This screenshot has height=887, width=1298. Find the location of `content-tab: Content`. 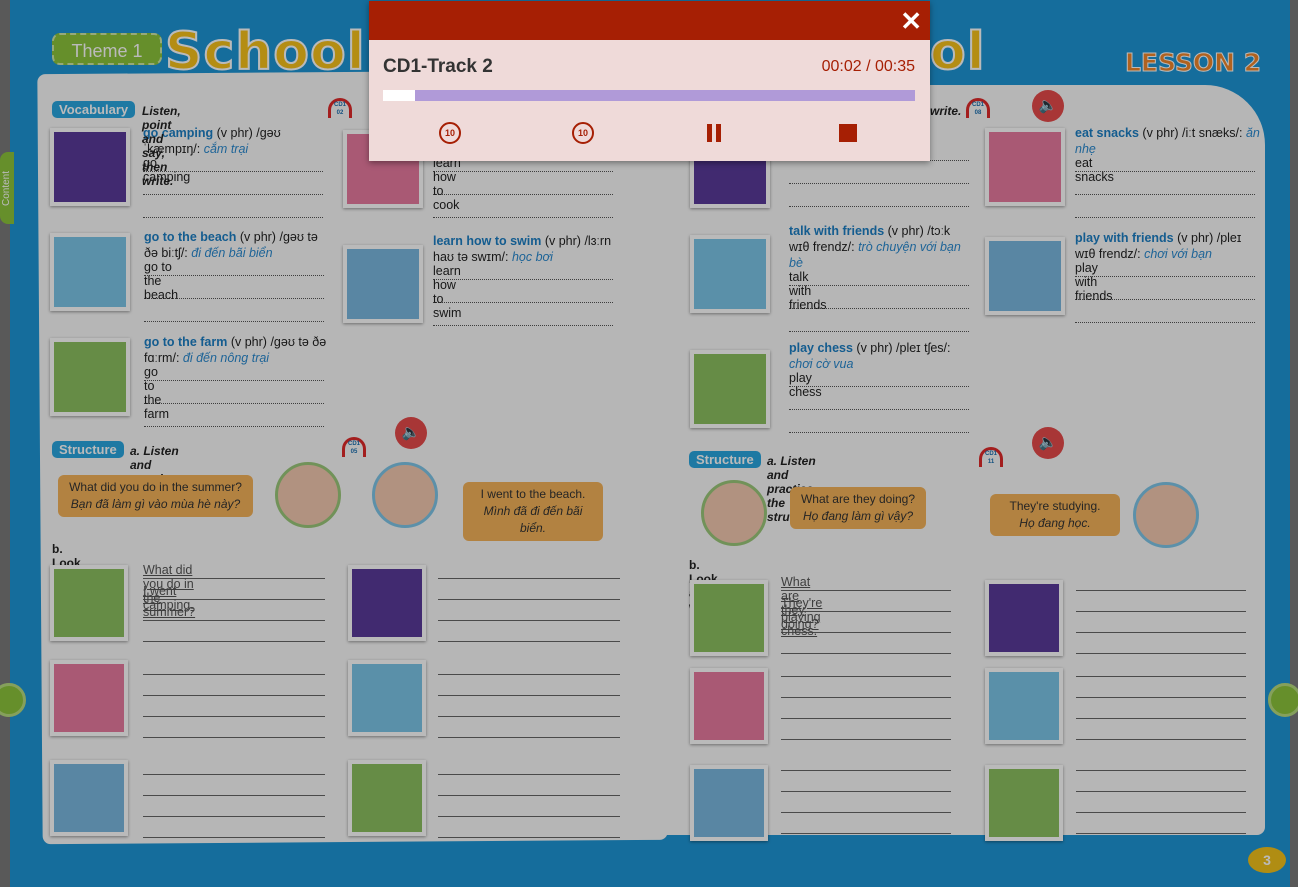

content-tab: Content is located at coordinates (7, 188).